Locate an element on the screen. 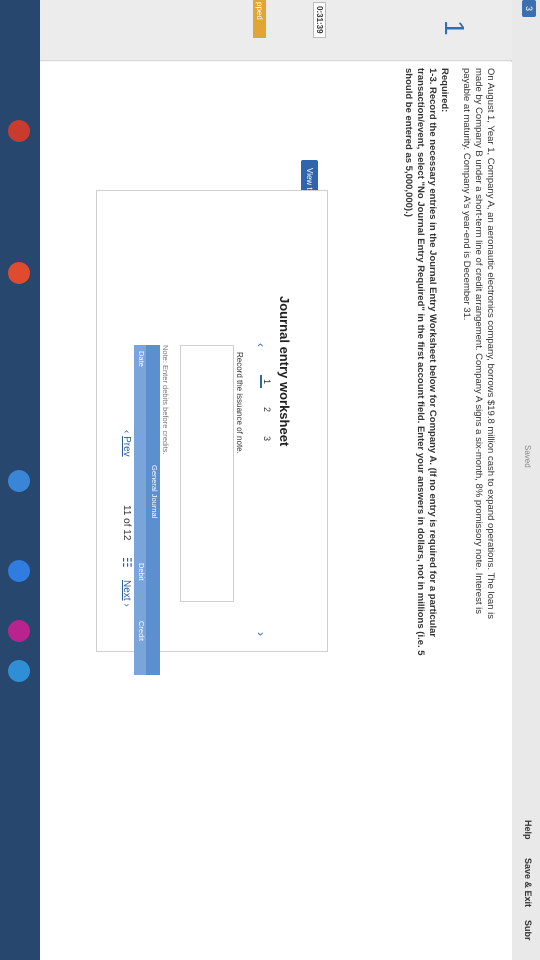 The height and width of the screenshot is (960, 540). next-button: Next › is located at coordinates (126, 593).